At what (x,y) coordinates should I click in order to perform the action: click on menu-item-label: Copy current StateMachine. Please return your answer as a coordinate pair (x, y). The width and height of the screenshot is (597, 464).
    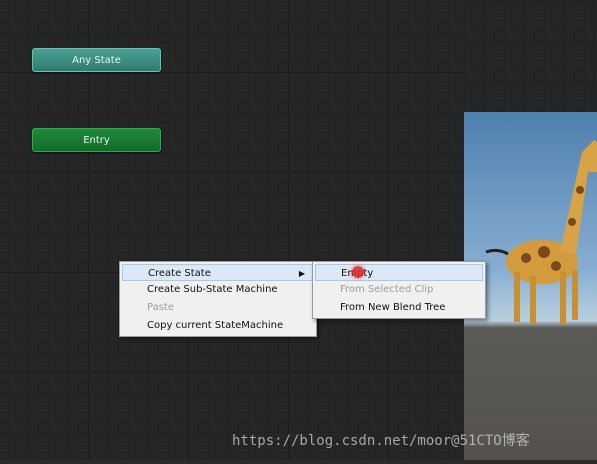
    Looking at the image, I should click on (215, 325).